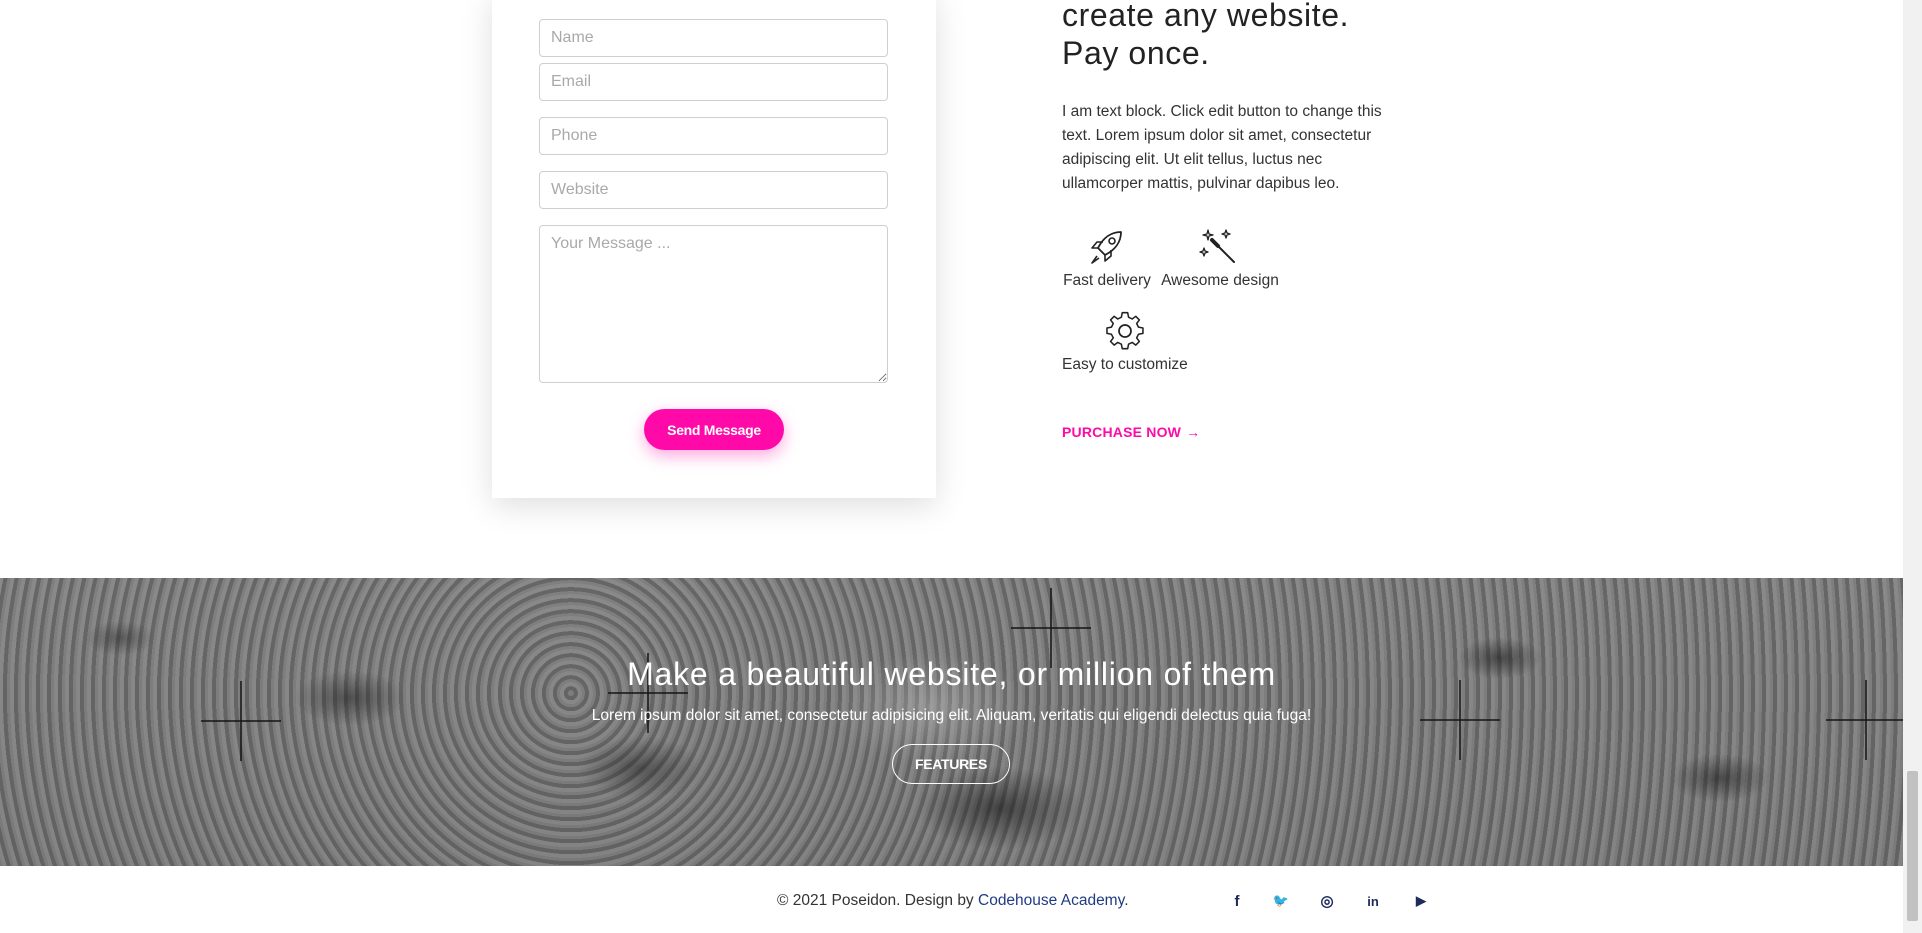  What do you see at coordinates (1373, 901) in the screenshot?
I see `linkedin-icon: in` at bounding box center [1373, 901].